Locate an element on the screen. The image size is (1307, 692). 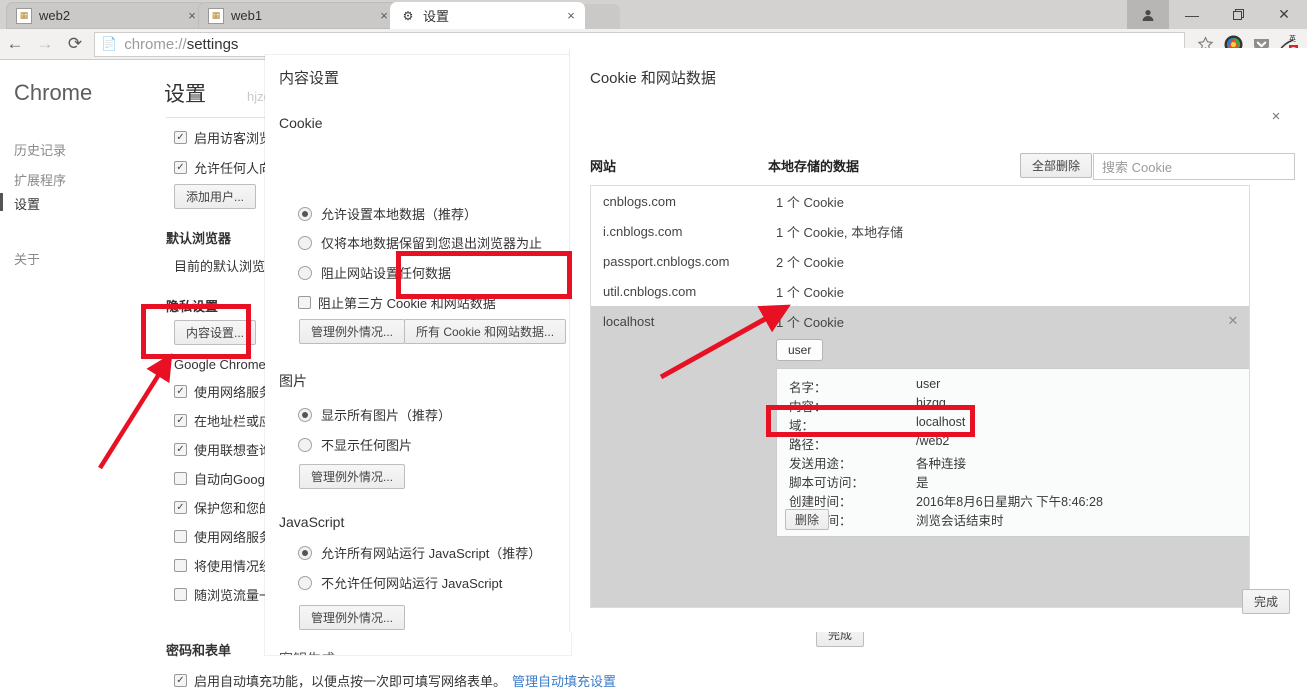
checkbox-label: 保护您和您的 is located at coordinates (233, 508).